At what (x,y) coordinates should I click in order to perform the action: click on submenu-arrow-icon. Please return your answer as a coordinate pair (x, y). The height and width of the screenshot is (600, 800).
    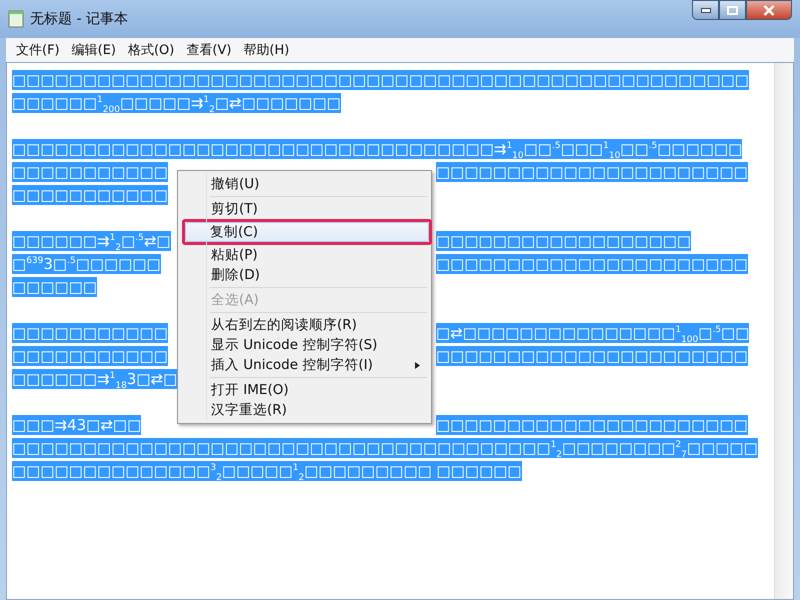
    Looking at the image, I should click on (417, 365).